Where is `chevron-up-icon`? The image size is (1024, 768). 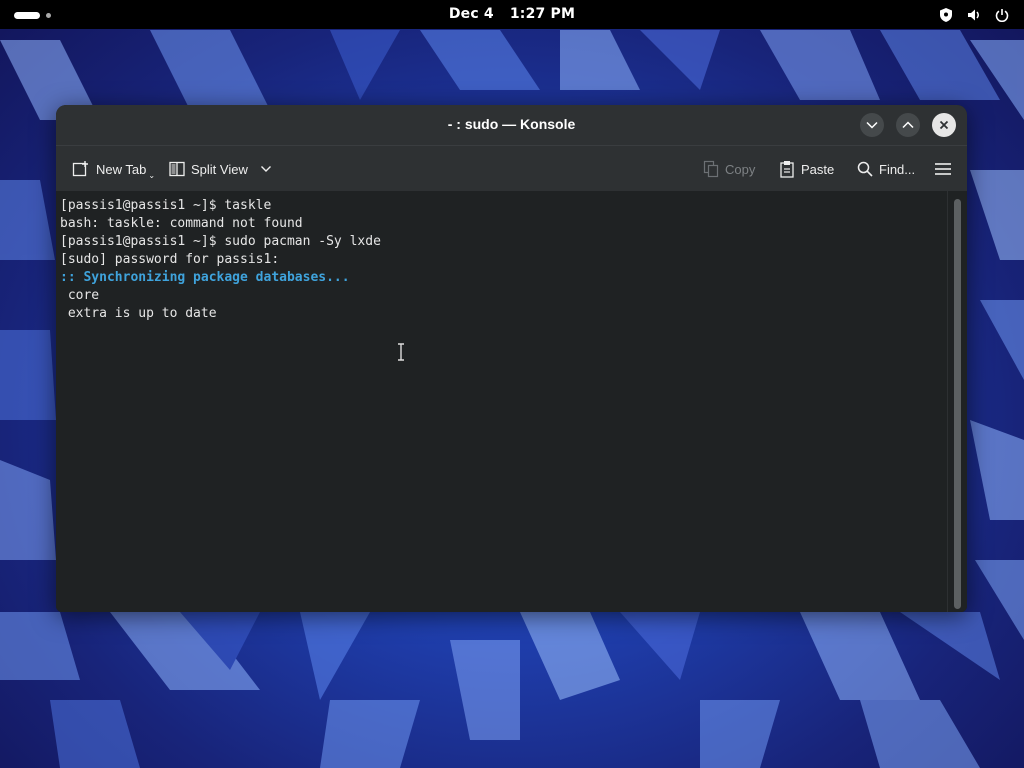
chevron-up-icon is located at coordinates (908, 125).